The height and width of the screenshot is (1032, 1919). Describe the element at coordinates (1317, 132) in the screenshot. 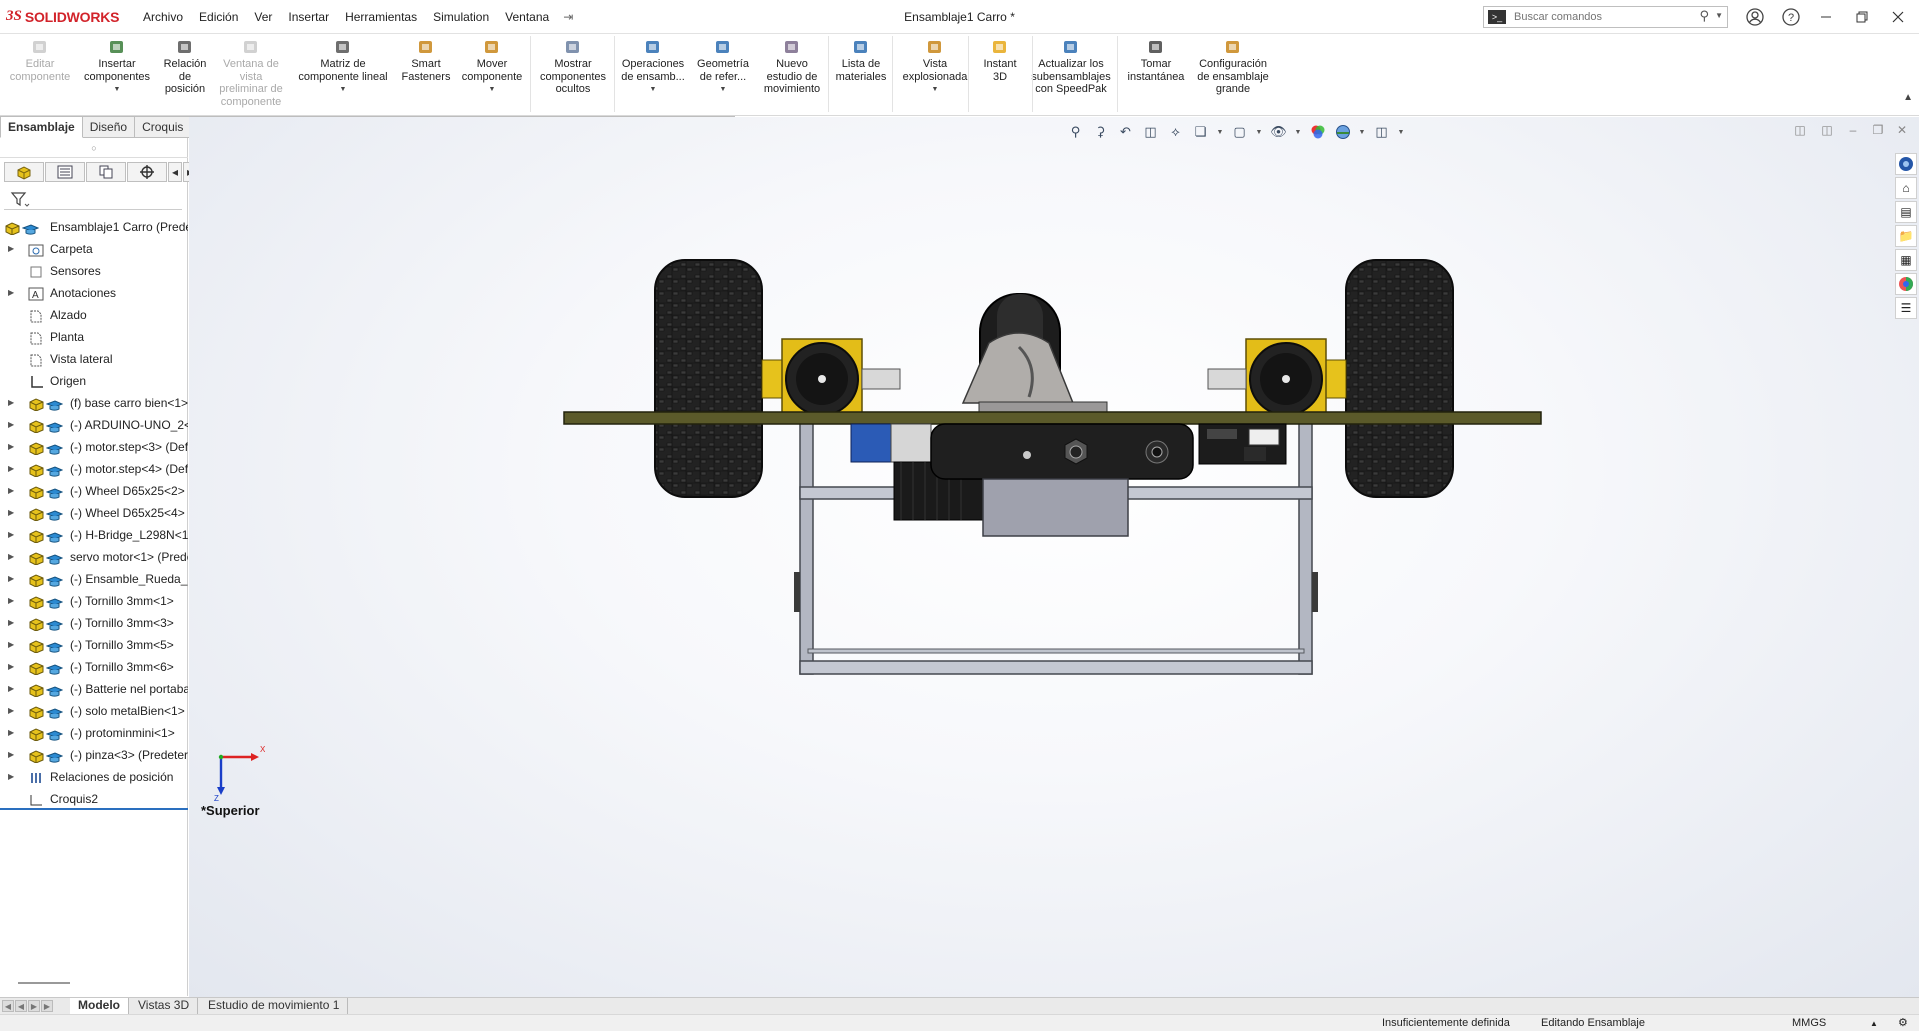

I see `edit-appearance-icon` at that location.